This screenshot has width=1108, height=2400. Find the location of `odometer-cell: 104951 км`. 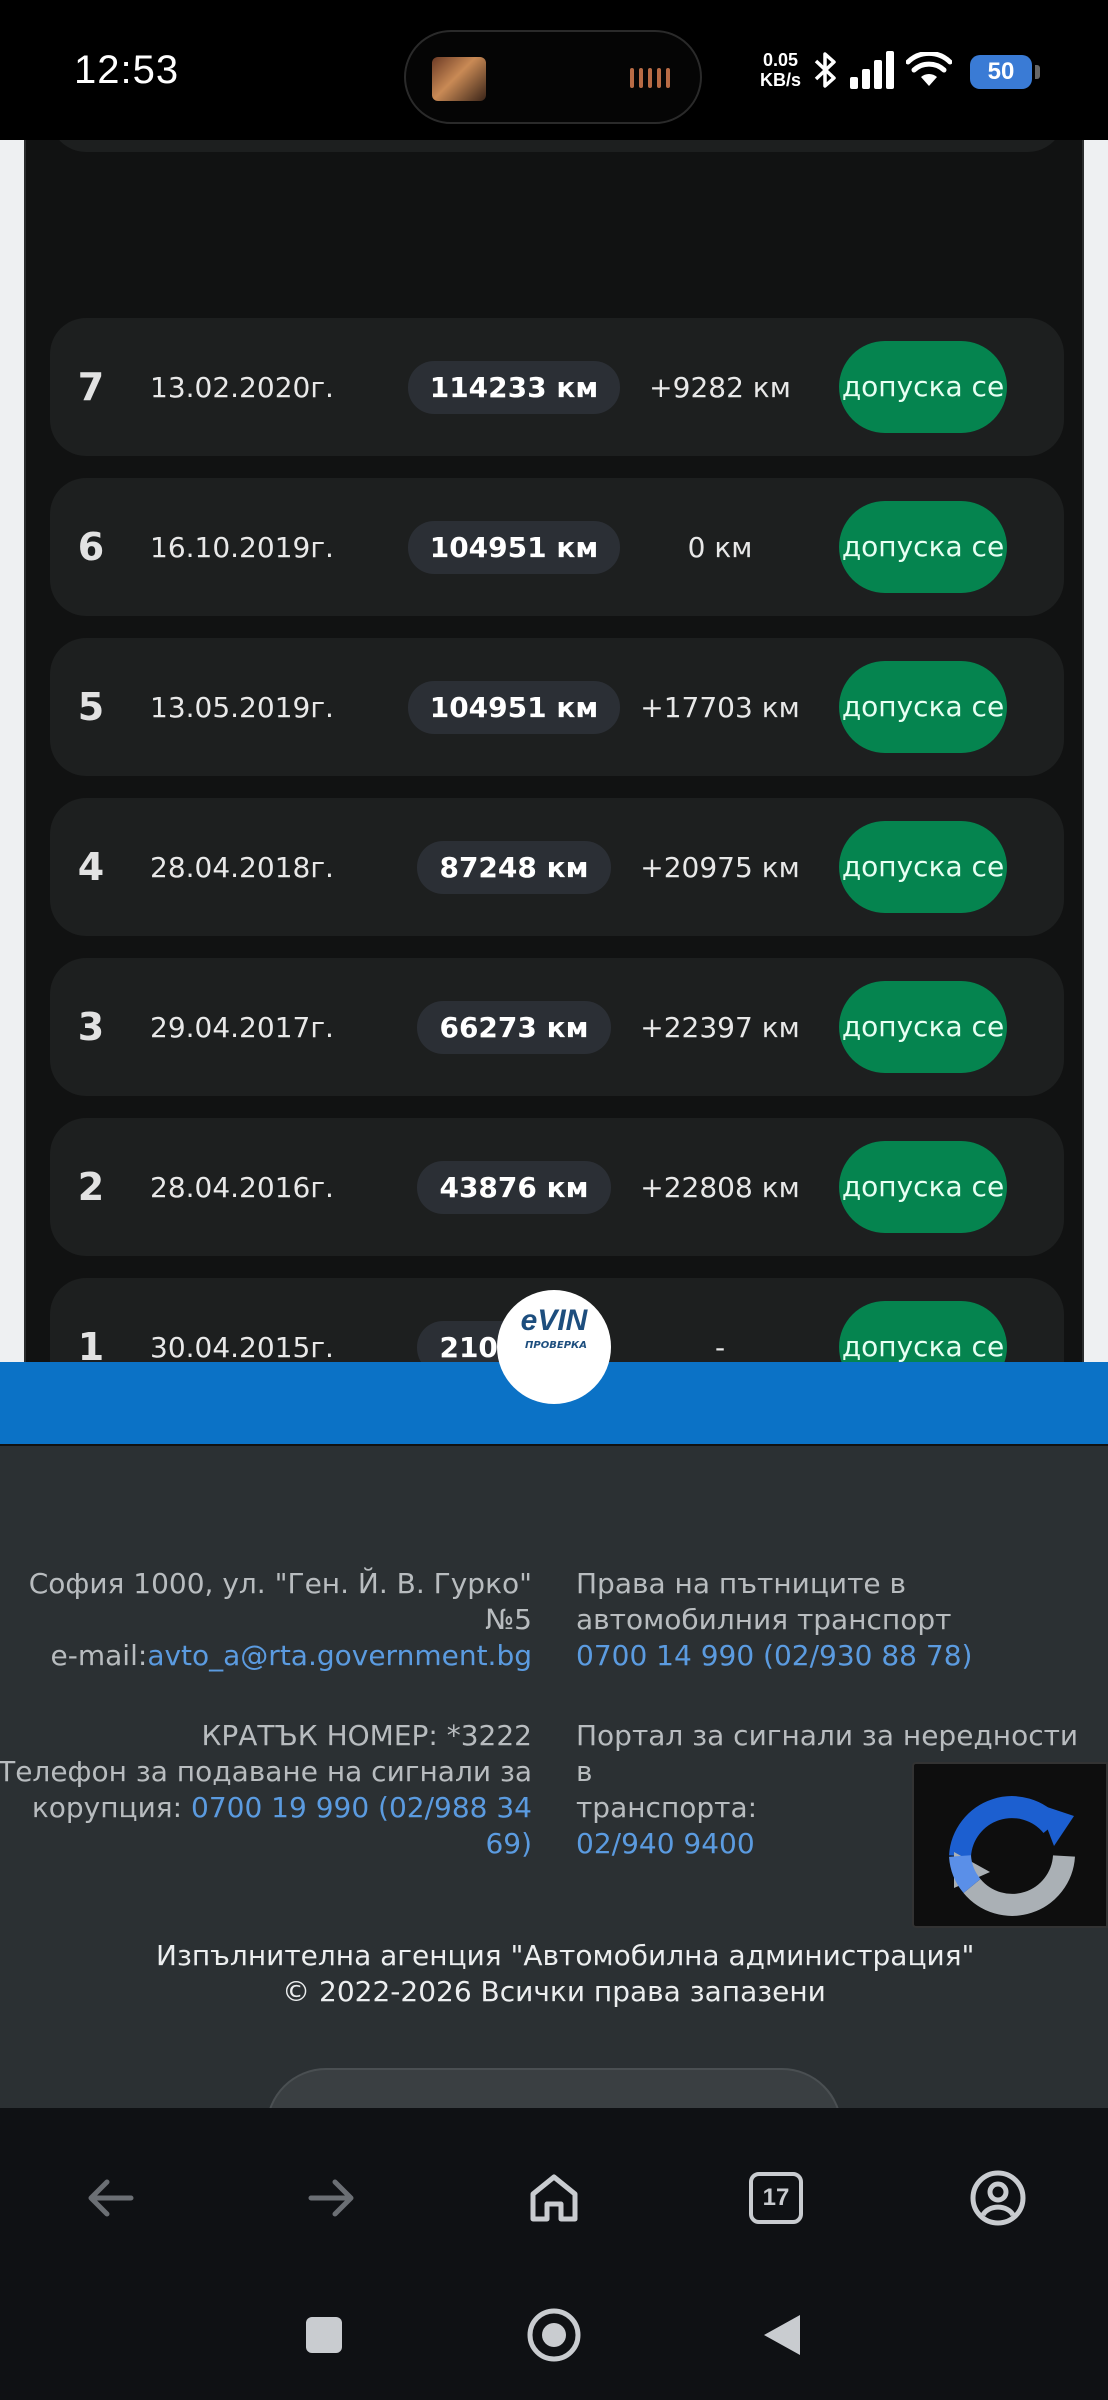

odometer-cell: 104951 км is located at coordinates (514, 547).